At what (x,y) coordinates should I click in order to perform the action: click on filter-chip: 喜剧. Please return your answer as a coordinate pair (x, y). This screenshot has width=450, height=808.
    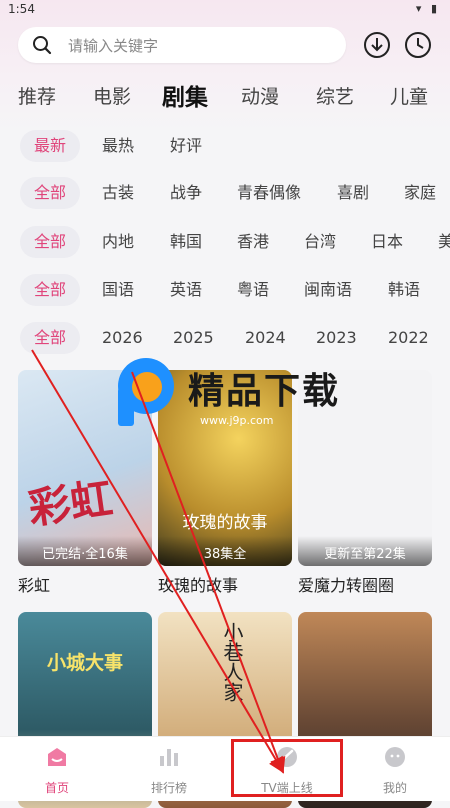
    Looking at the image, I should click on (353, 193).